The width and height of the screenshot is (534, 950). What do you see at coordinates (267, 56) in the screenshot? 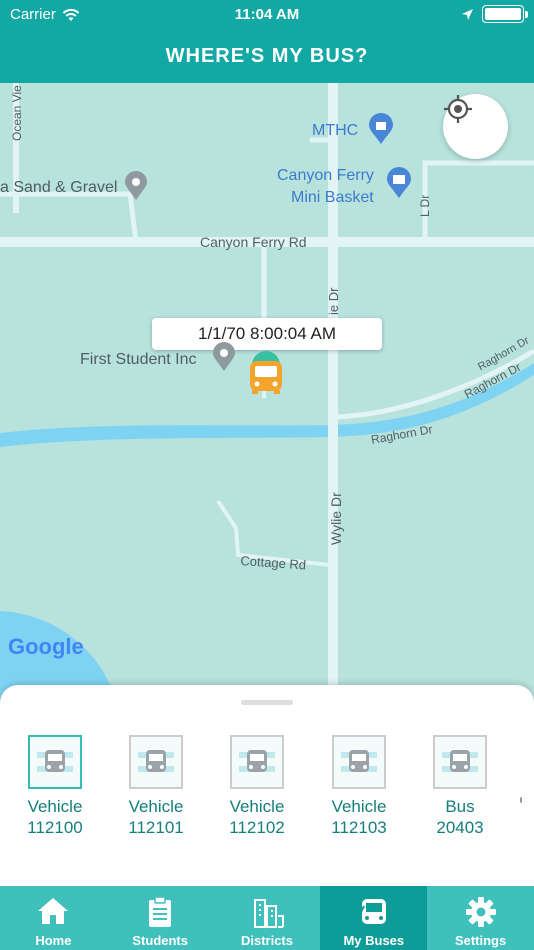
I see `page-title: WHERE'S MY BUS?` at bounding box center [267, 56].